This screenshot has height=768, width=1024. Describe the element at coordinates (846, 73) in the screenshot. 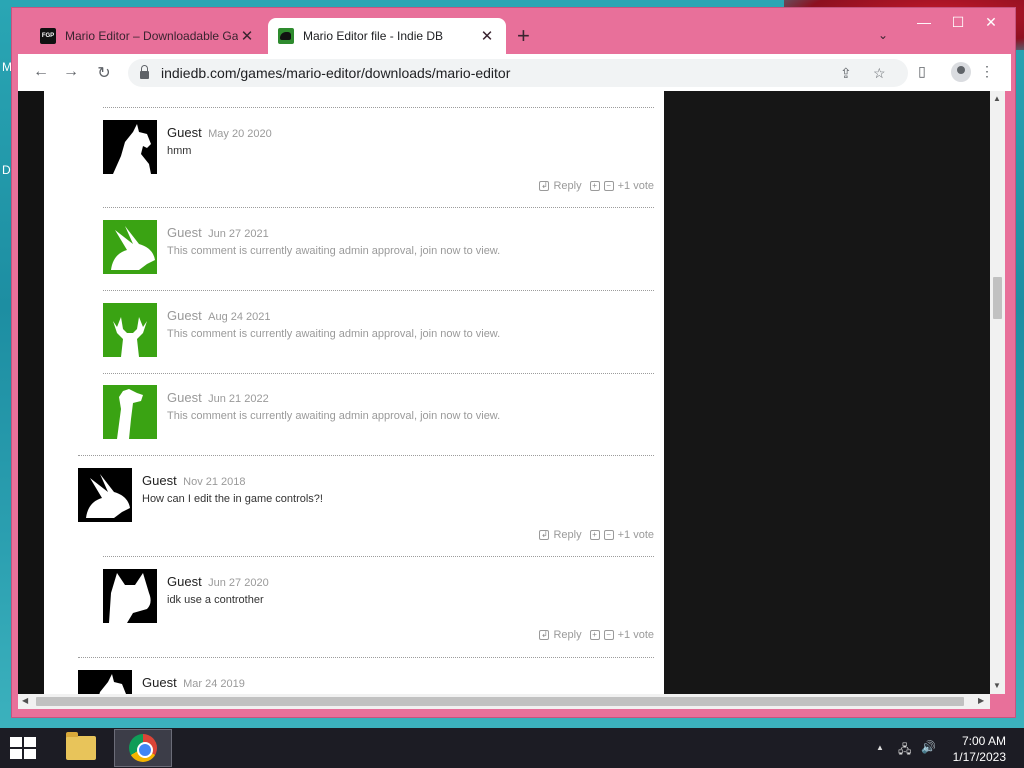

I see `share-icon: ⇪` at that location.